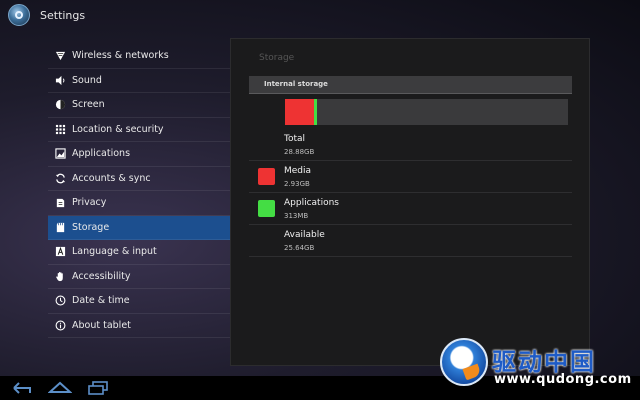 The image size is (640, 400). Describe the element at coordinates (139, 227) in the screenshot. I see `sidebar-item-storage: Storage` at that location.